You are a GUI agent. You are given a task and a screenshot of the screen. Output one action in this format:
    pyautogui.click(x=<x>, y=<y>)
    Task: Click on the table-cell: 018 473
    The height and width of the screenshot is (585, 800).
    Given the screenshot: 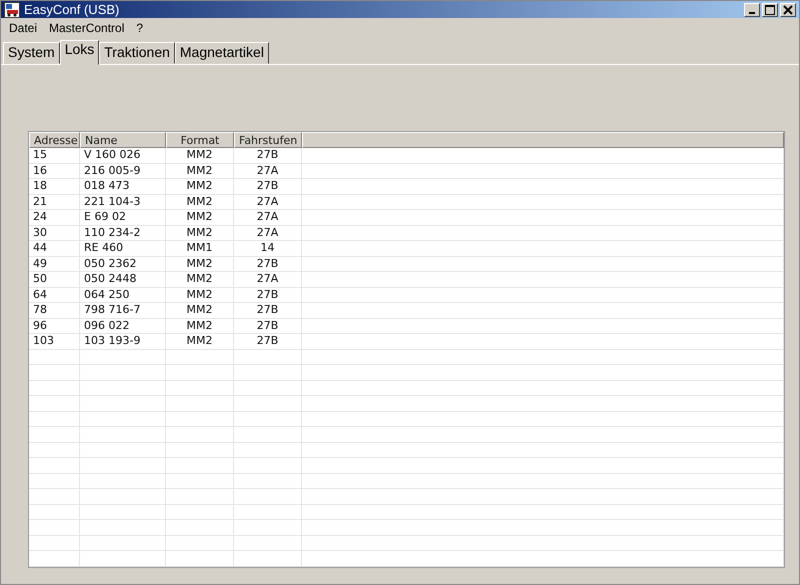 What is the action you would take?
    pyautogui.click(x=123, y=186)
    